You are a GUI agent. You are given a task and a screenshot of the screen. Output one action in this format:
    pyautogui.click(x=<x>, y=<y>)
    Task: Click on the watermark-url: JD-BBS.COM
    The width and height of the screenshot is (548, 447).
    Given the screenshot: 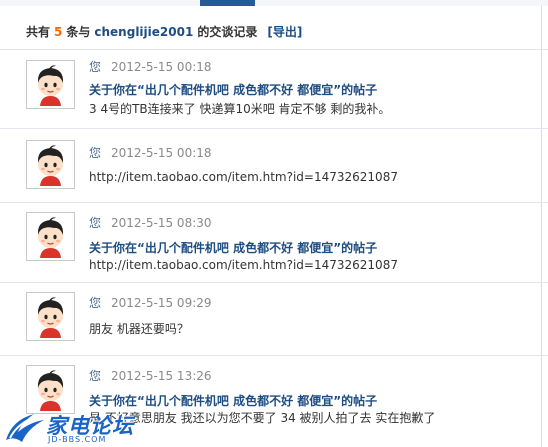 What is the action you would take?
    pyautogui.click(x=77, y=439)
    